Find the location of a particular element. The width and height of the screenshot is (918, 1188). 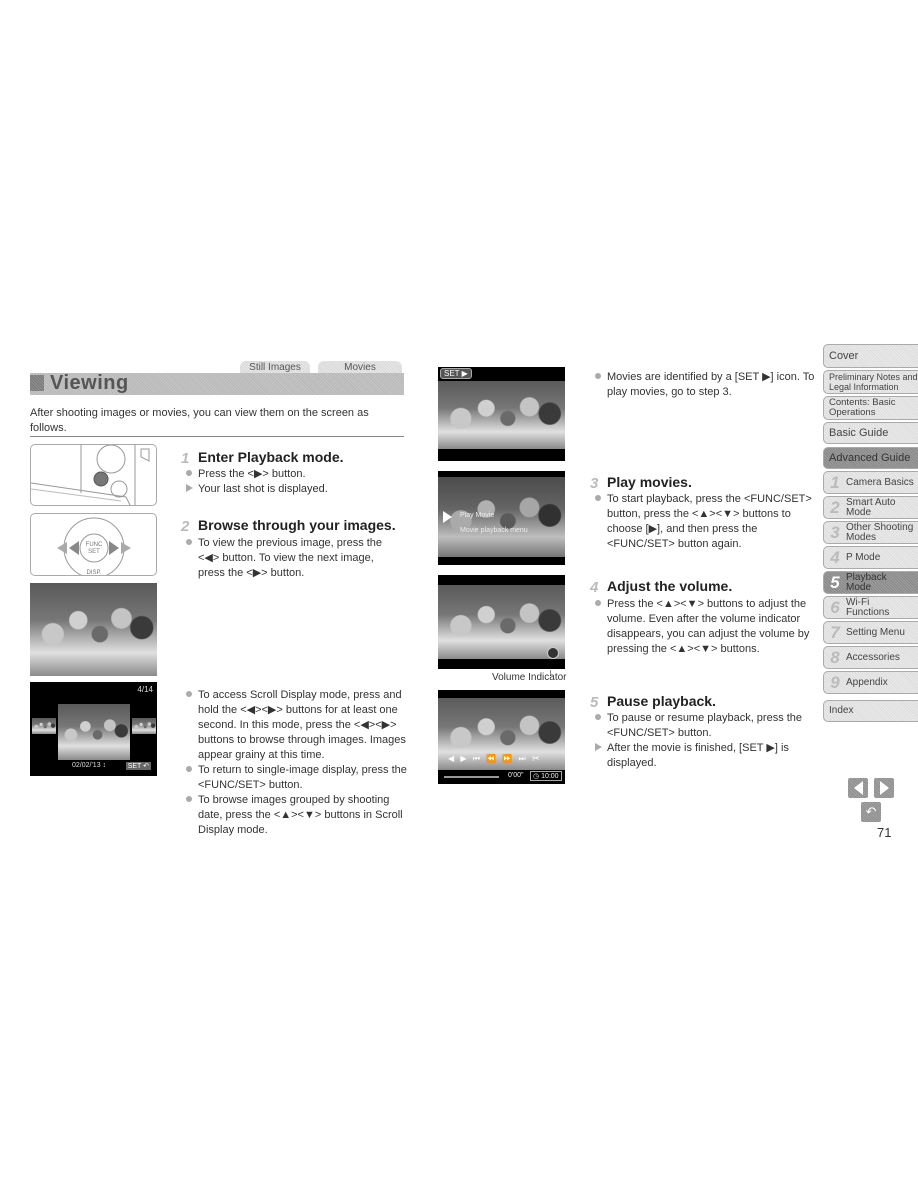

volume-indicator-icon is located at coordinates (553, 653).